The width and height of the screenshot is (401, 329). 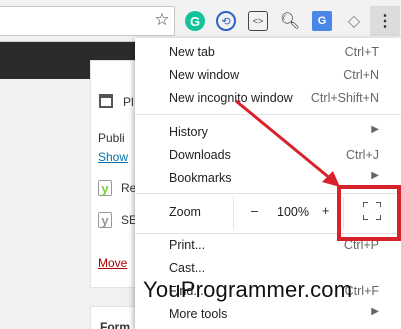 What do you see at coordinates (231, 98) in the screenshot?
I see `menu-item-new-incognito: New incognito window` at bounding box center [231, 98].